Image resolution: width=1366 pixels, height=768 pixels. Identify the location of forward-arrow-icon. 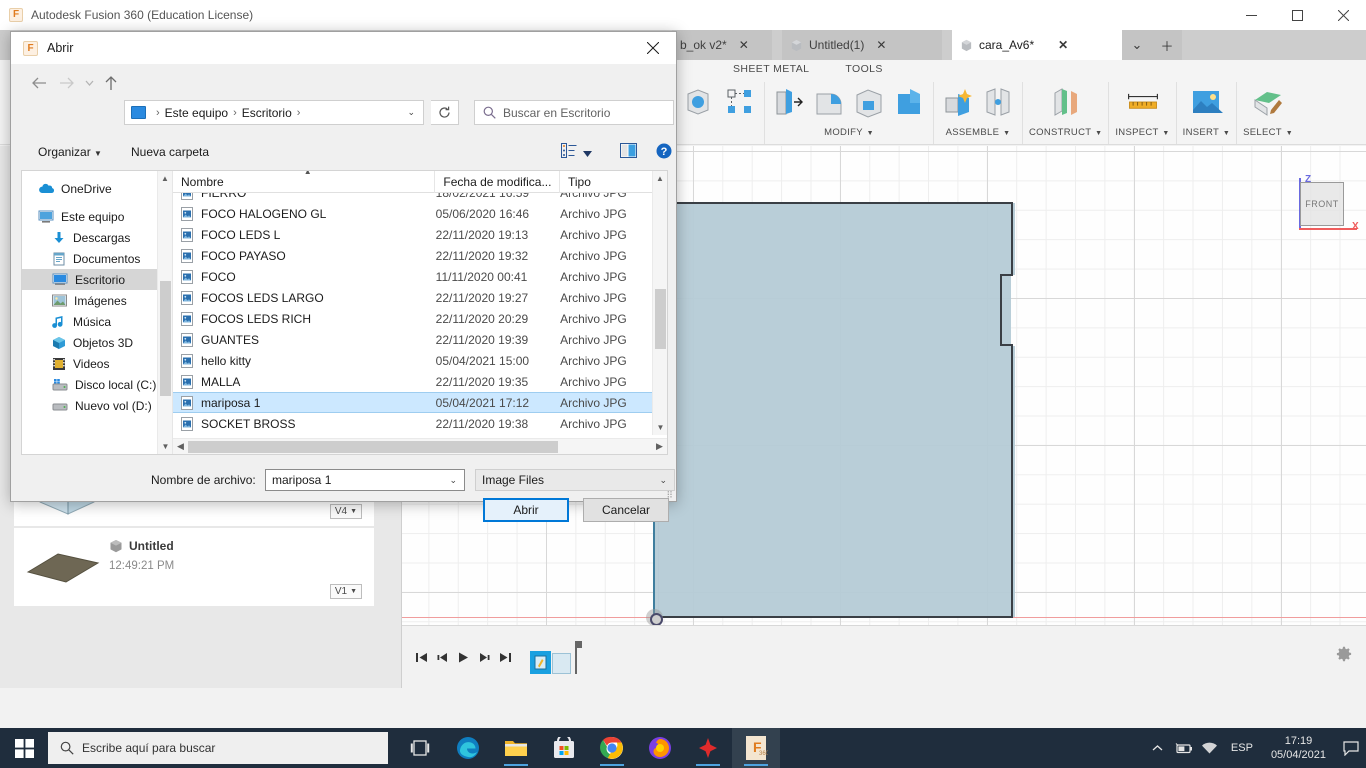
(67, 83).